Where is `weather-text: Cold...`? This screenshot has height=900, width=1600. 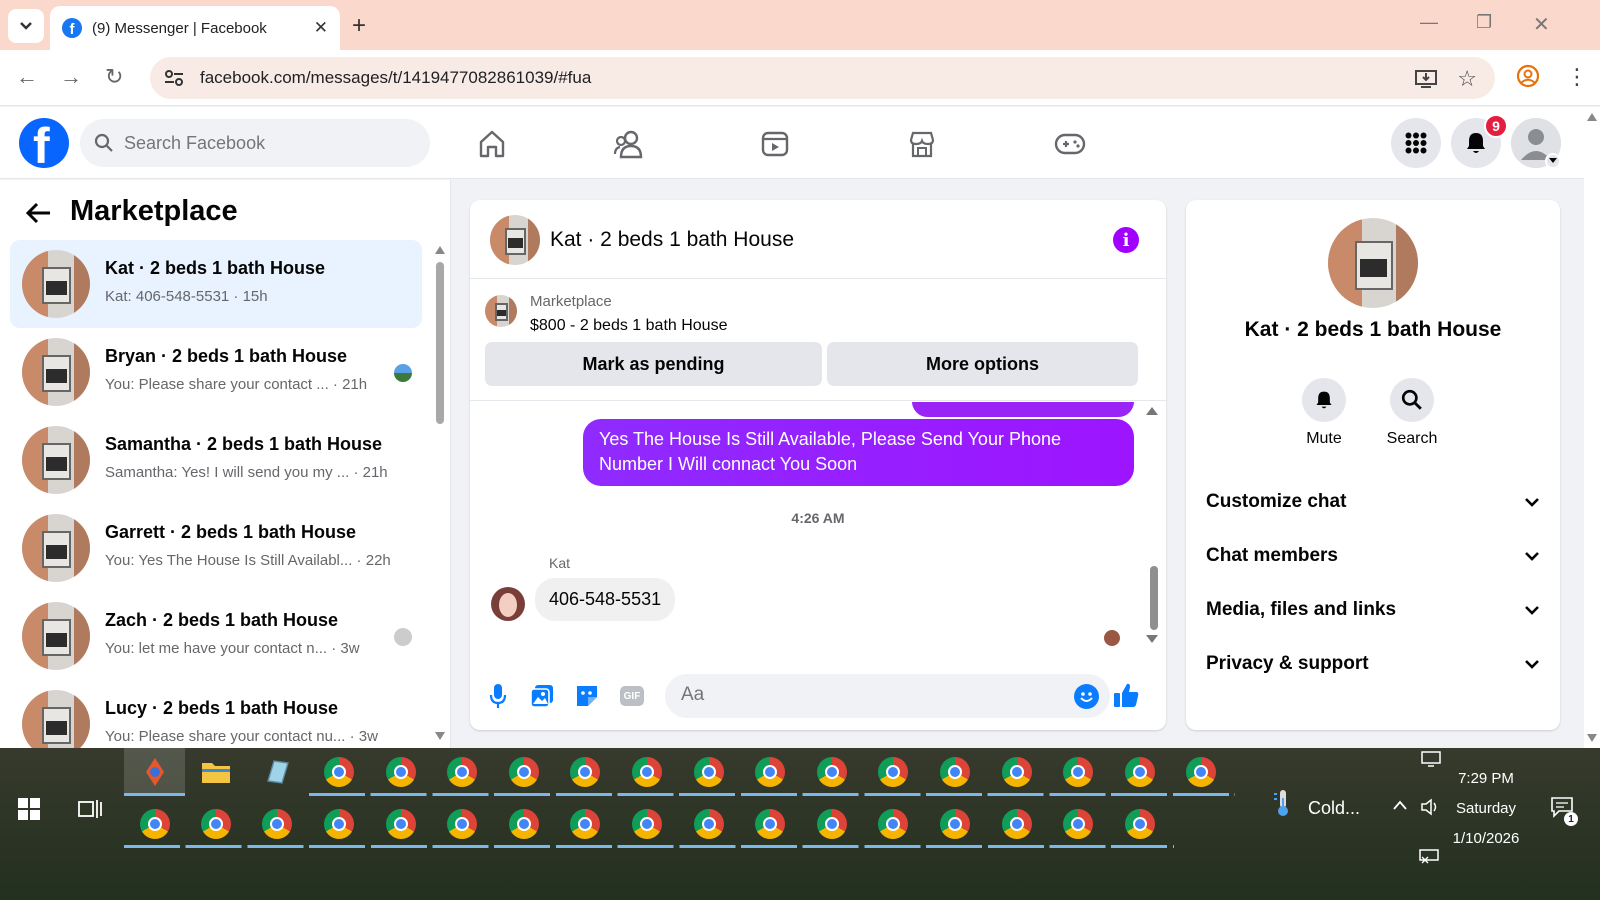 weather-text: Cold... is located at coordinates (1334, 808).